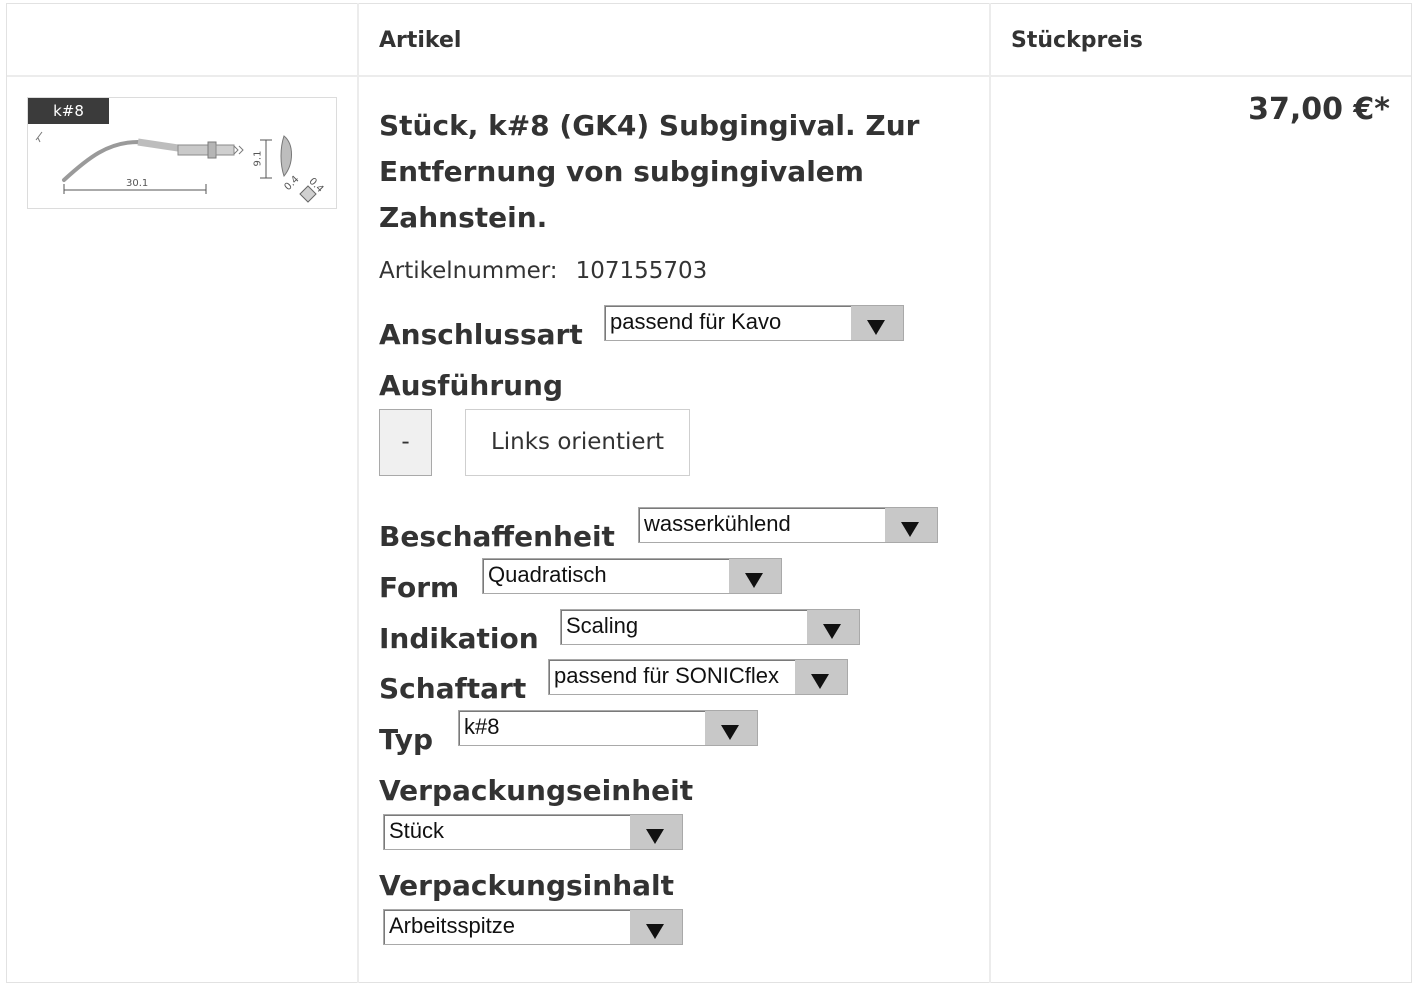 The image size is (1416, 983). What do you see at coordinates (710, 627) in the screenshot?
I see `indikation-select: Scaling` at bounding box center [710, 627].